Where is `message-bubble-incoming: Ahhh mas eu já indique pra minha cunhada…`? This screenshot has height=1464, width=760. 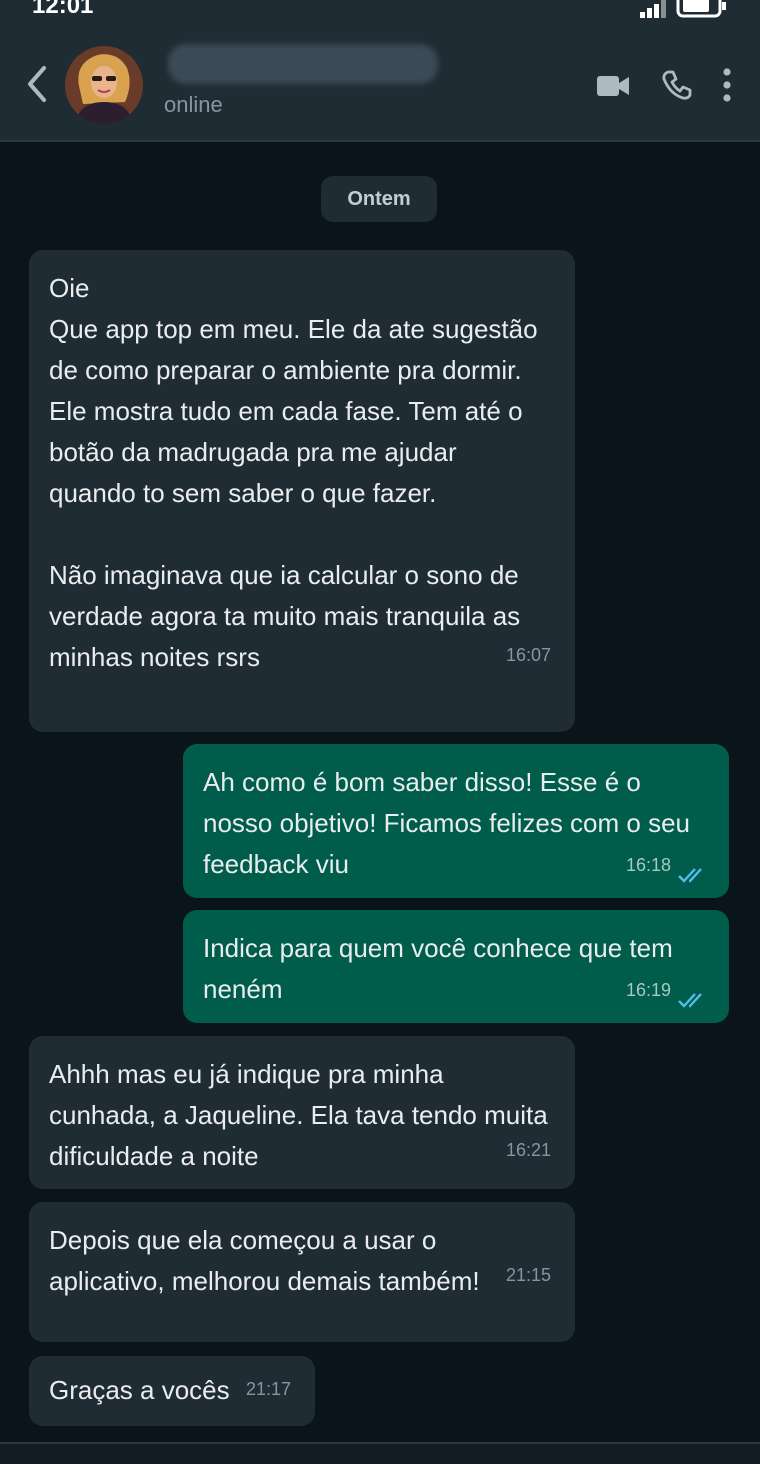 message-bubble-incoming: Ahhh mas eu já indique pra minha cunhada… is located at coordinates (302, 1112).